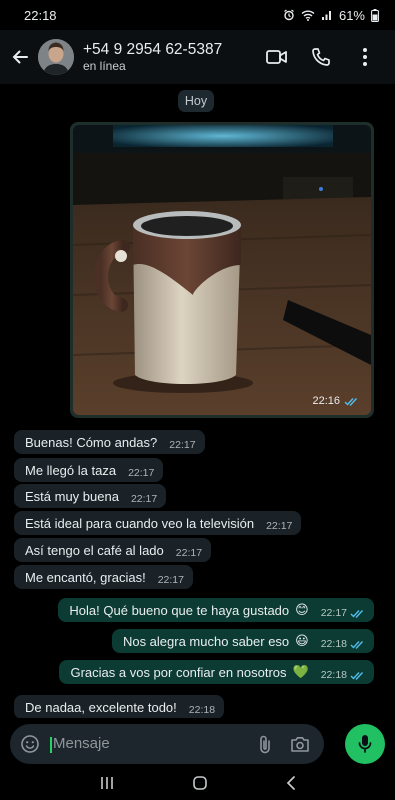 The height and width of the screenshot is (800, 395). I want to click on date-chip: Hoy, so click(196, 101).